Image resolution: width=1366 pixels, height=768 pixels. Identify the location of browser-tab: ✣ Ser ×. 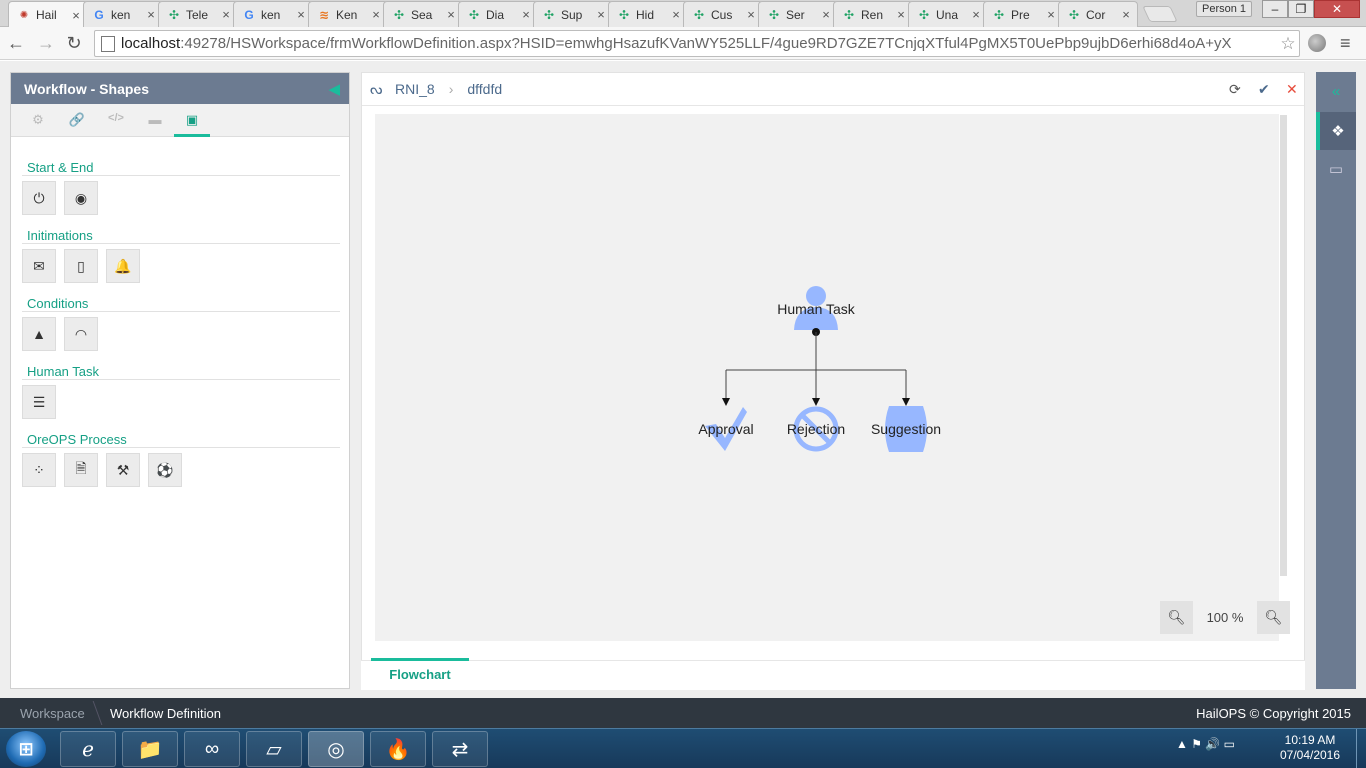
(798, 14).